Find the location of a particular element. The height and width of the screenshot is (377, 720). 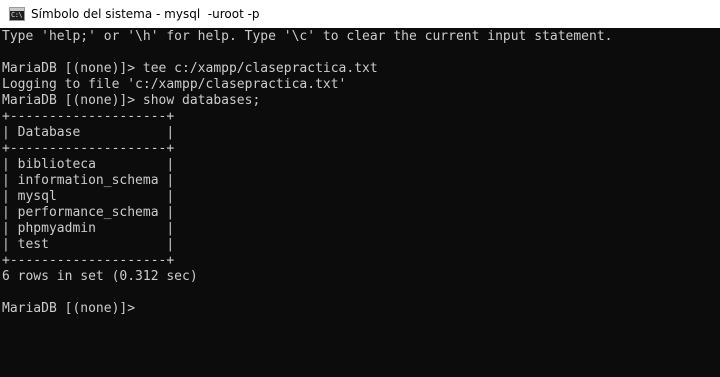

window-title: Símbolo del sistema - mysql -uroot -p is located at coordinates (145, 14).